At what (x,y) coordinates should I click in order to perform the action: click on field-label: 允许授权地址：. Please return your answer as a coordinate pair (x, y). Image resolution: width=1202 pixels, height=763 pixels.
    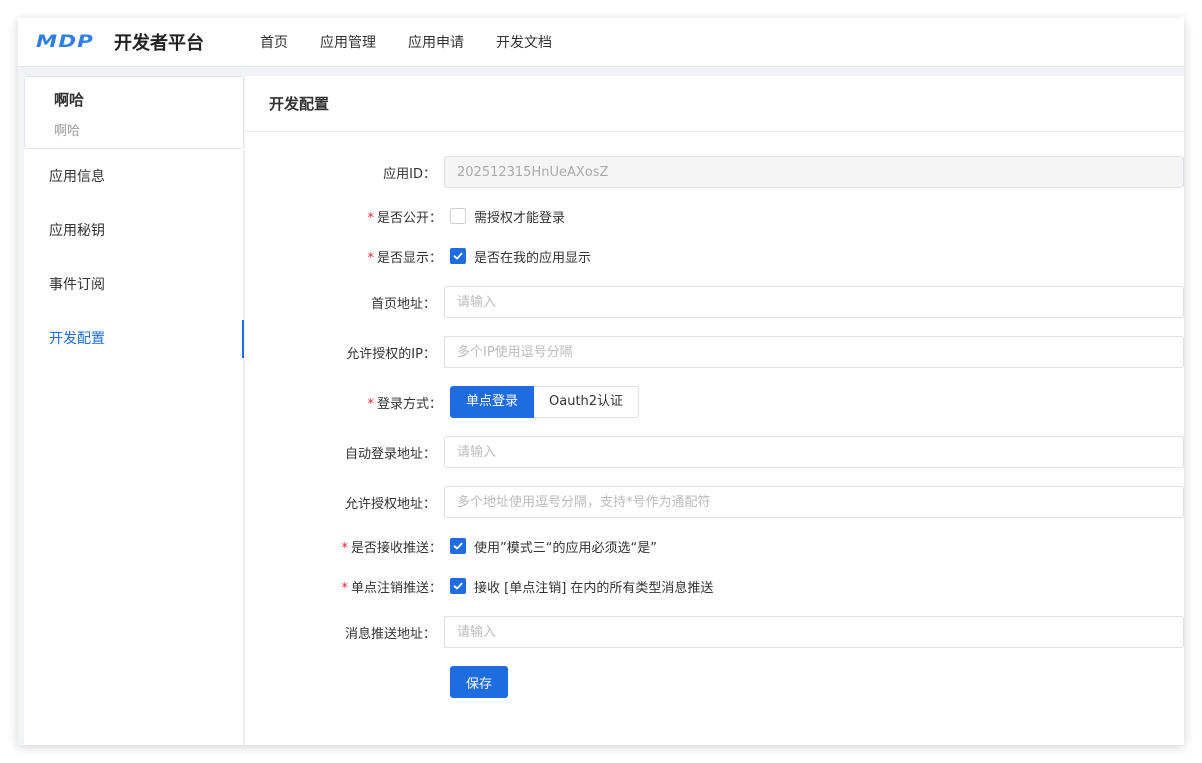
    Looking at the image, I should click on (390, 504).